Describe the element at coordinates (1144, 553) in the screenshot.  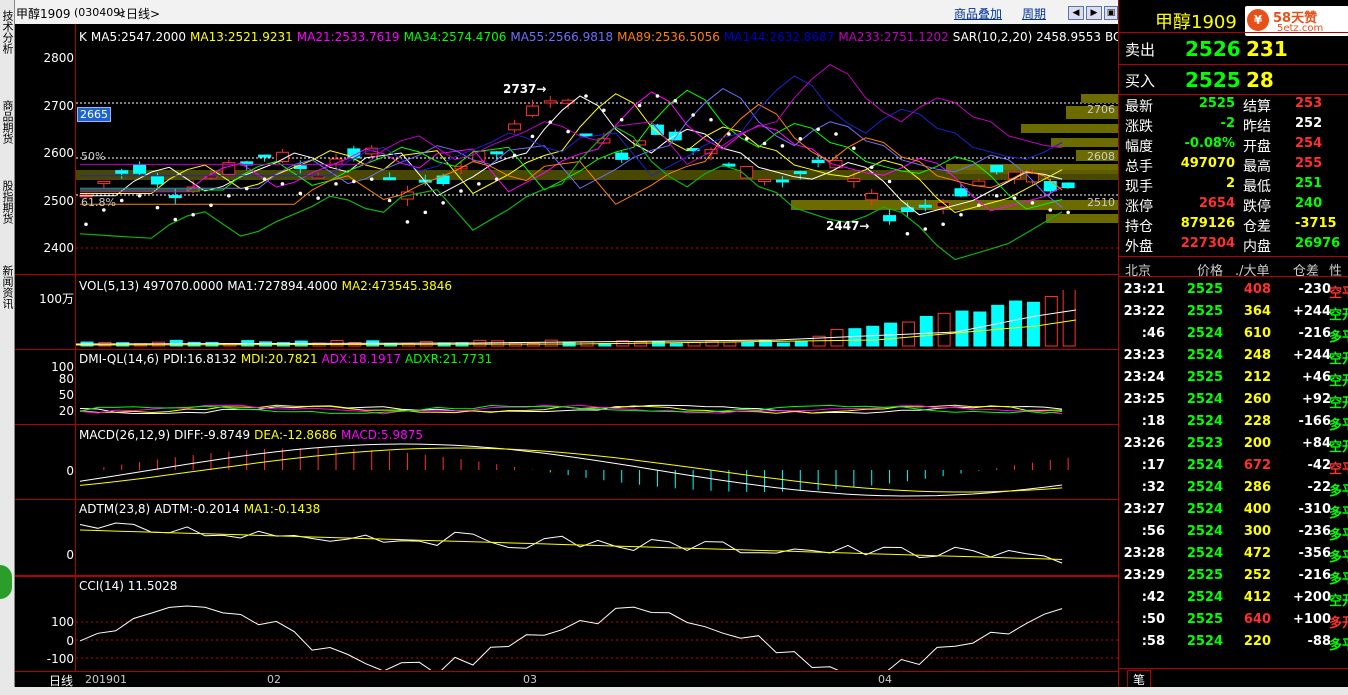
I see `tick-time: 23:28` at that location.